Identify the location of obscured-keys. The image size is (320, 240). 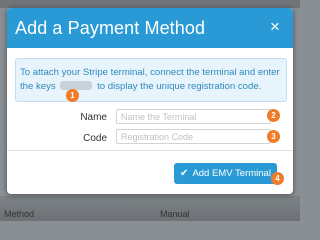
(76, 85).